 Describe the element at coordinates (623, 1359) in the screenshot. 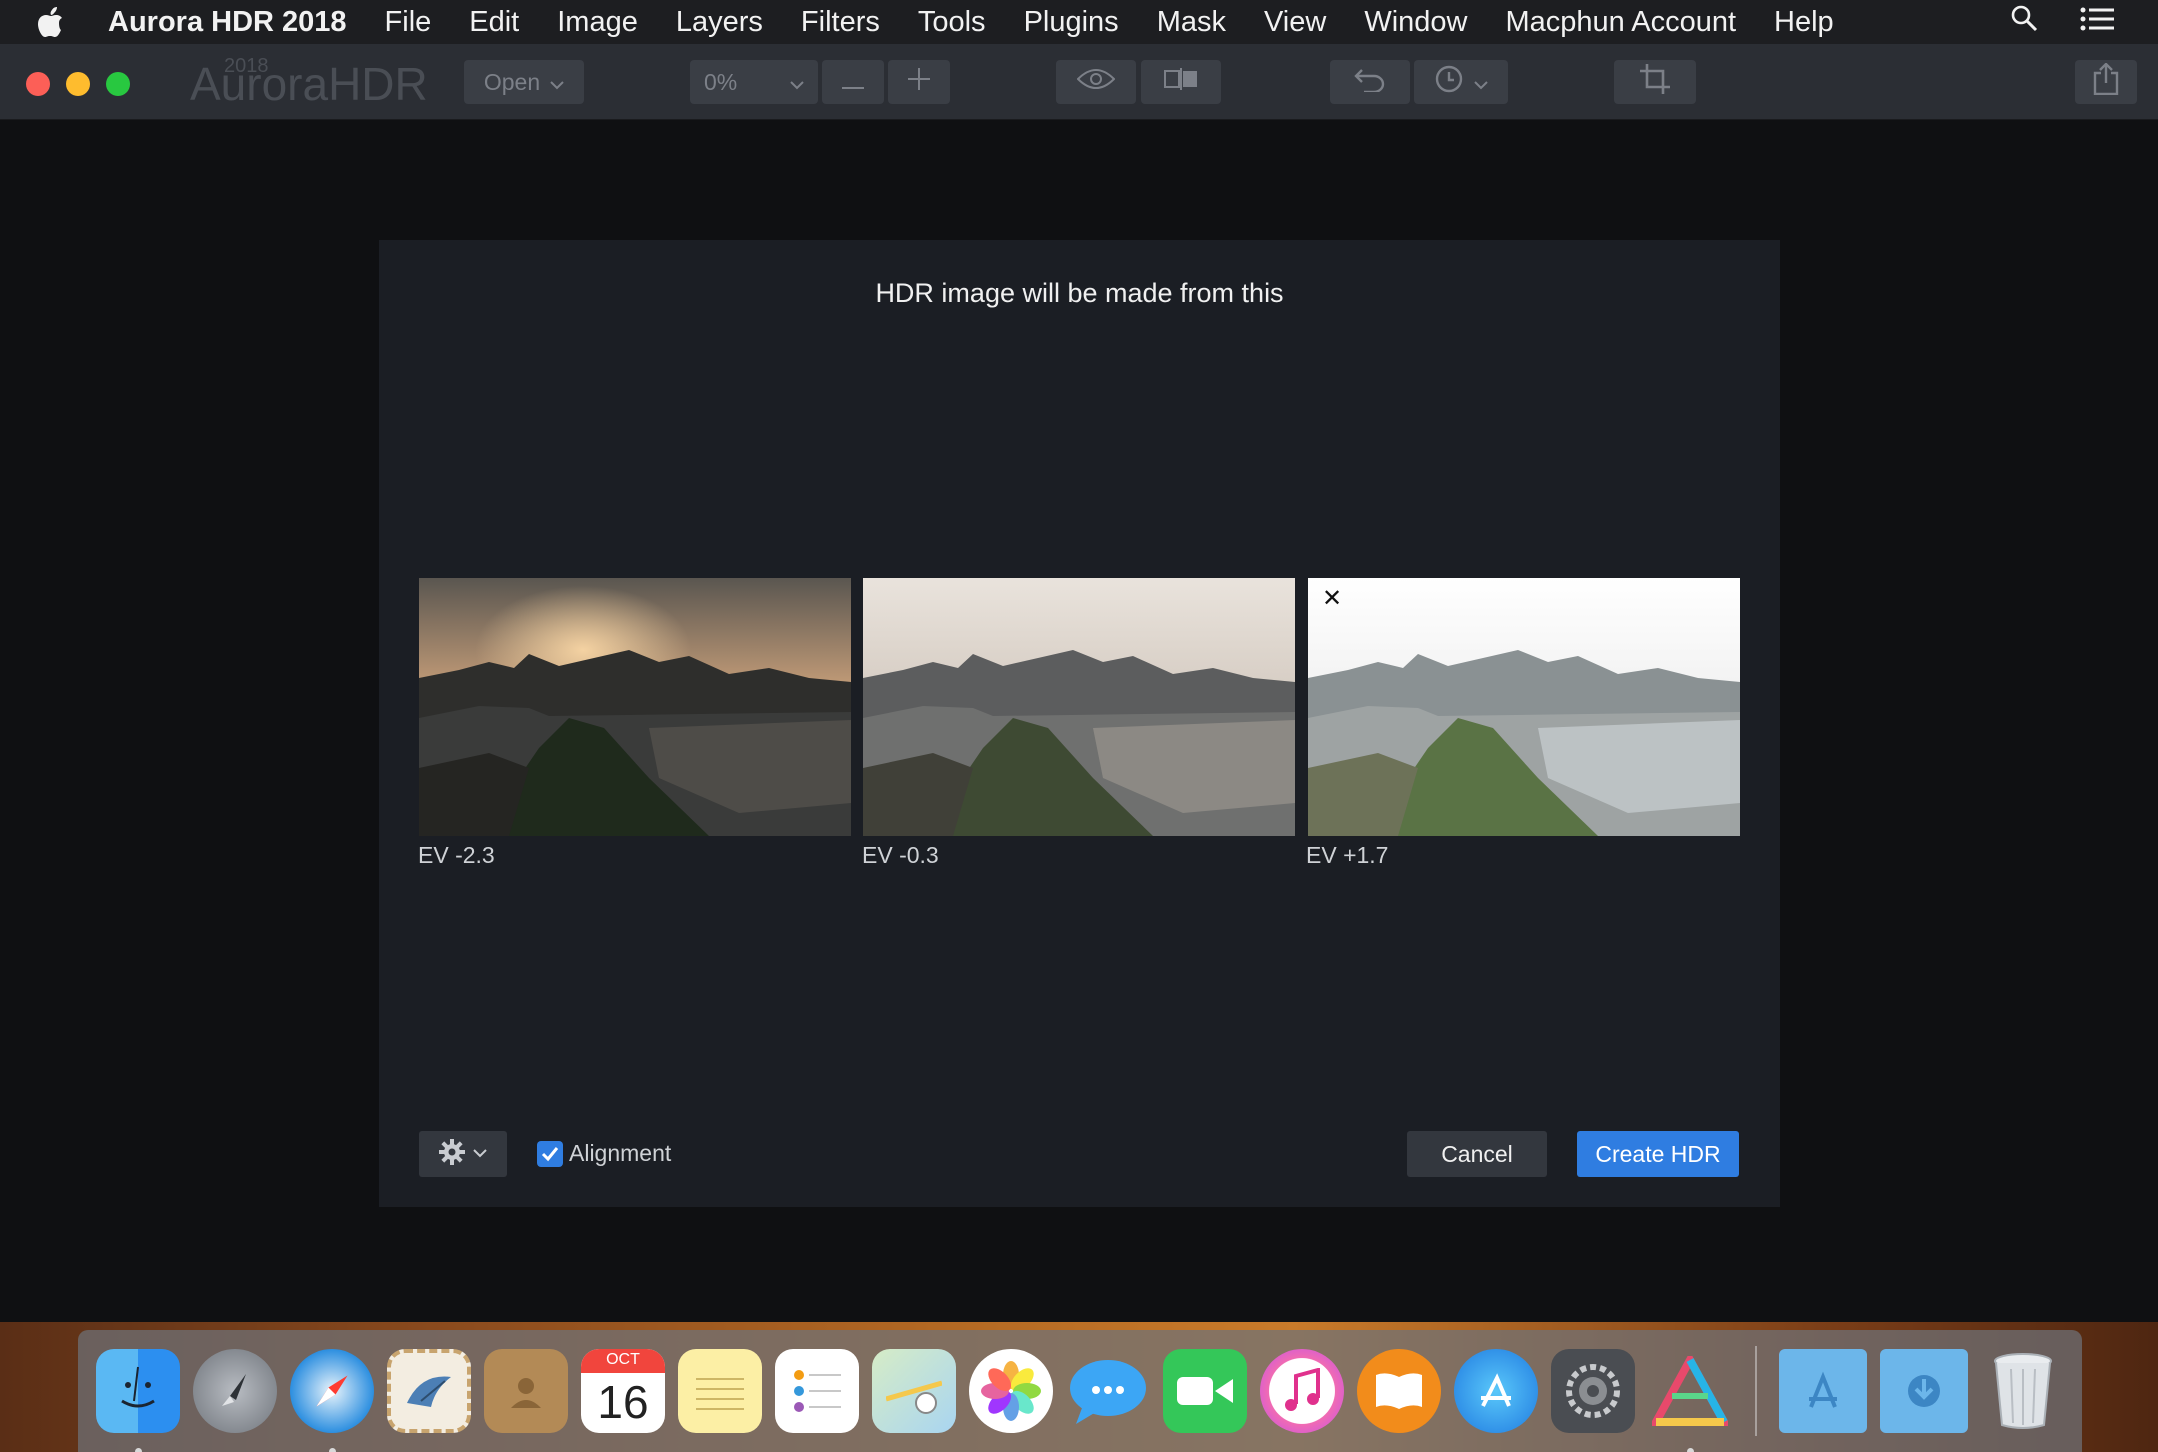

I see `calendar-month: OCT` at that location.